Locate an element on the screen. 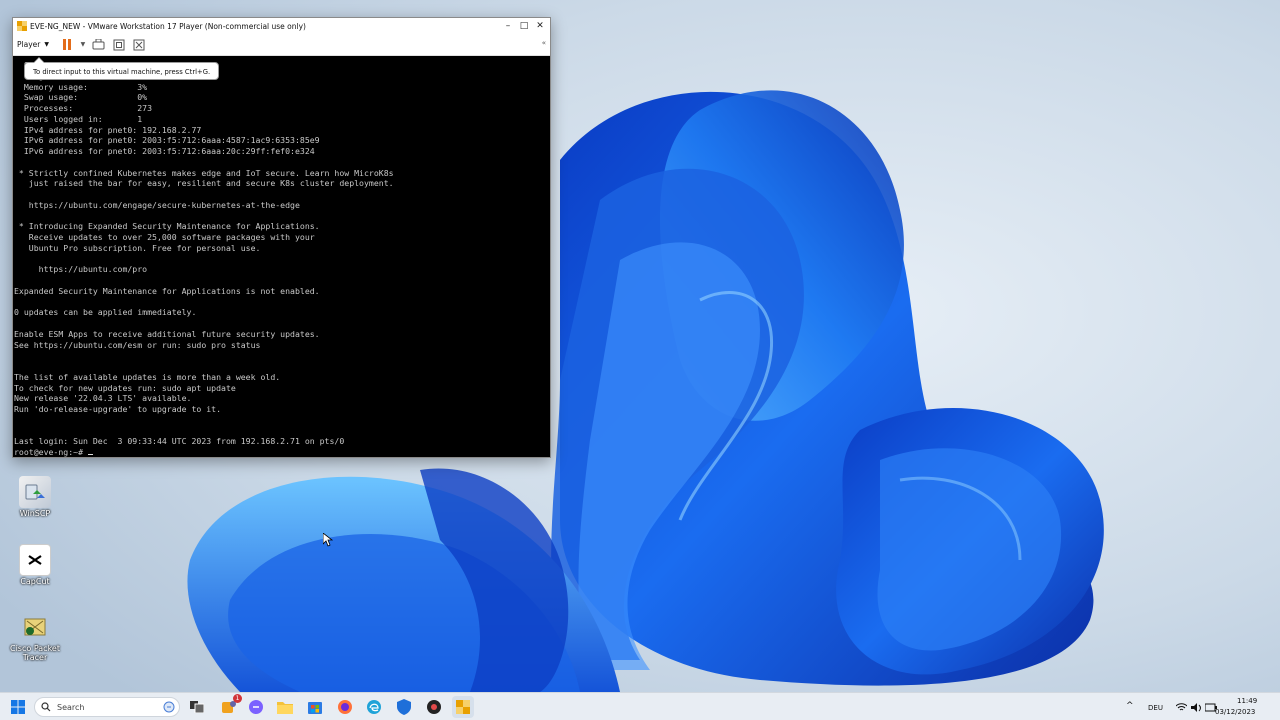  desktop-icon-capcut: CapCut is located at coordinates (35, 565).